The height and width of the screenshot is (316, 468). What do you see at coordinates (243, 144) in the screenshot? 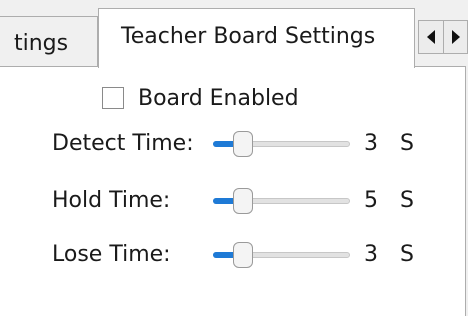
I see `detect-time-slider-thumb` at bounding box center [243, 144].